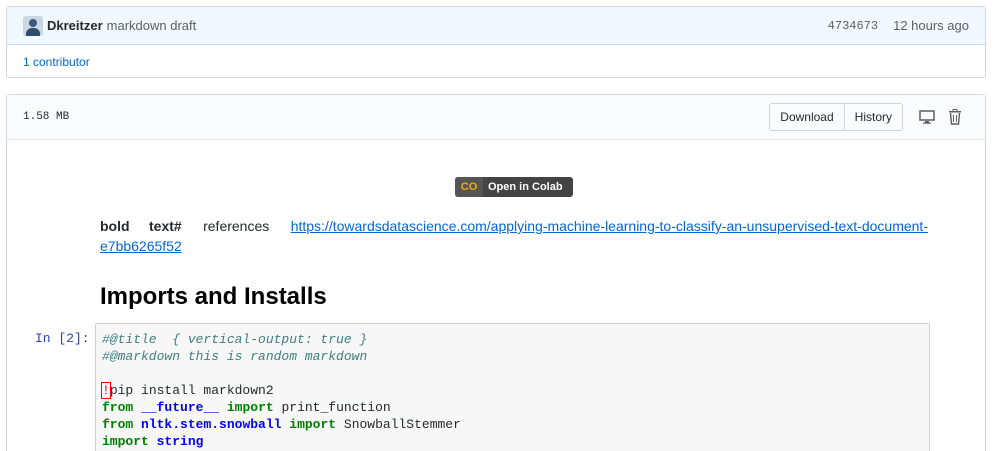  Describe the element at coordinates (235, 339) in the screenshot. I see `code-line-title: #@title { vertical-output: true }` at that location.